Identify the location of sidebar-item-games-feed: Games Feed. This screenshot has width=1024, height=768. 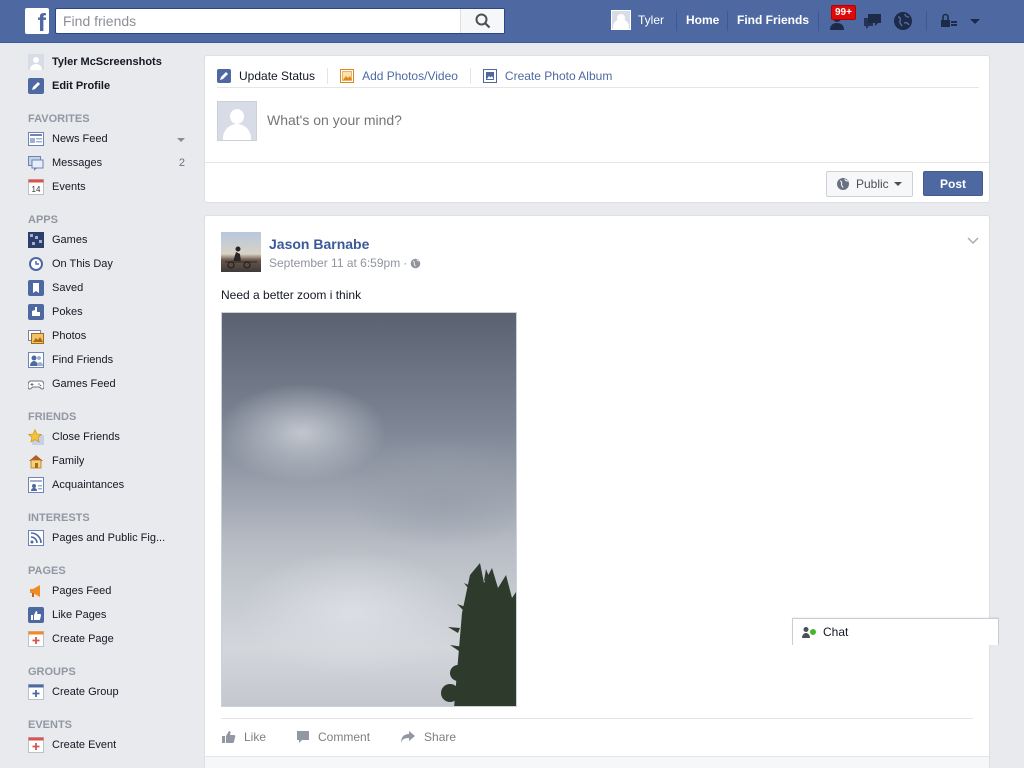
(113, 384).